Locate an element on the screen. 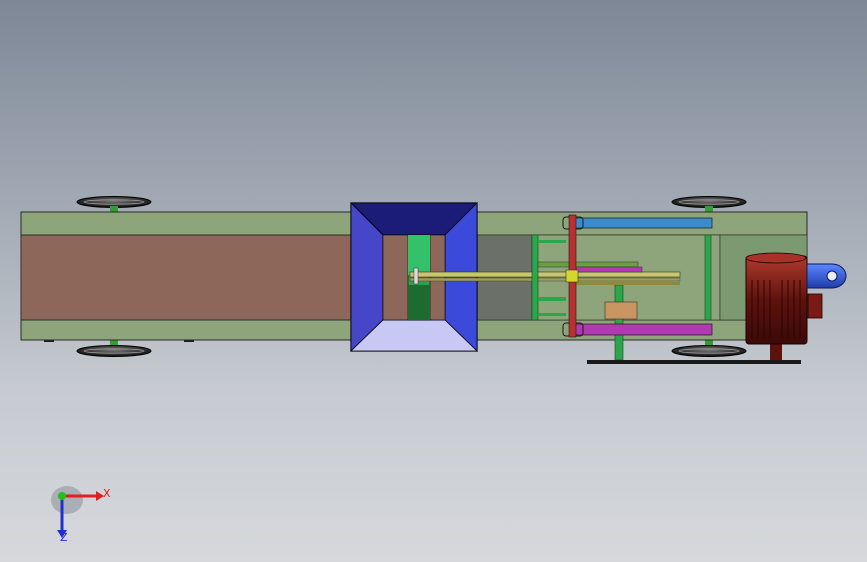  z-axis-label: Z is located at coordinates (64, 537).